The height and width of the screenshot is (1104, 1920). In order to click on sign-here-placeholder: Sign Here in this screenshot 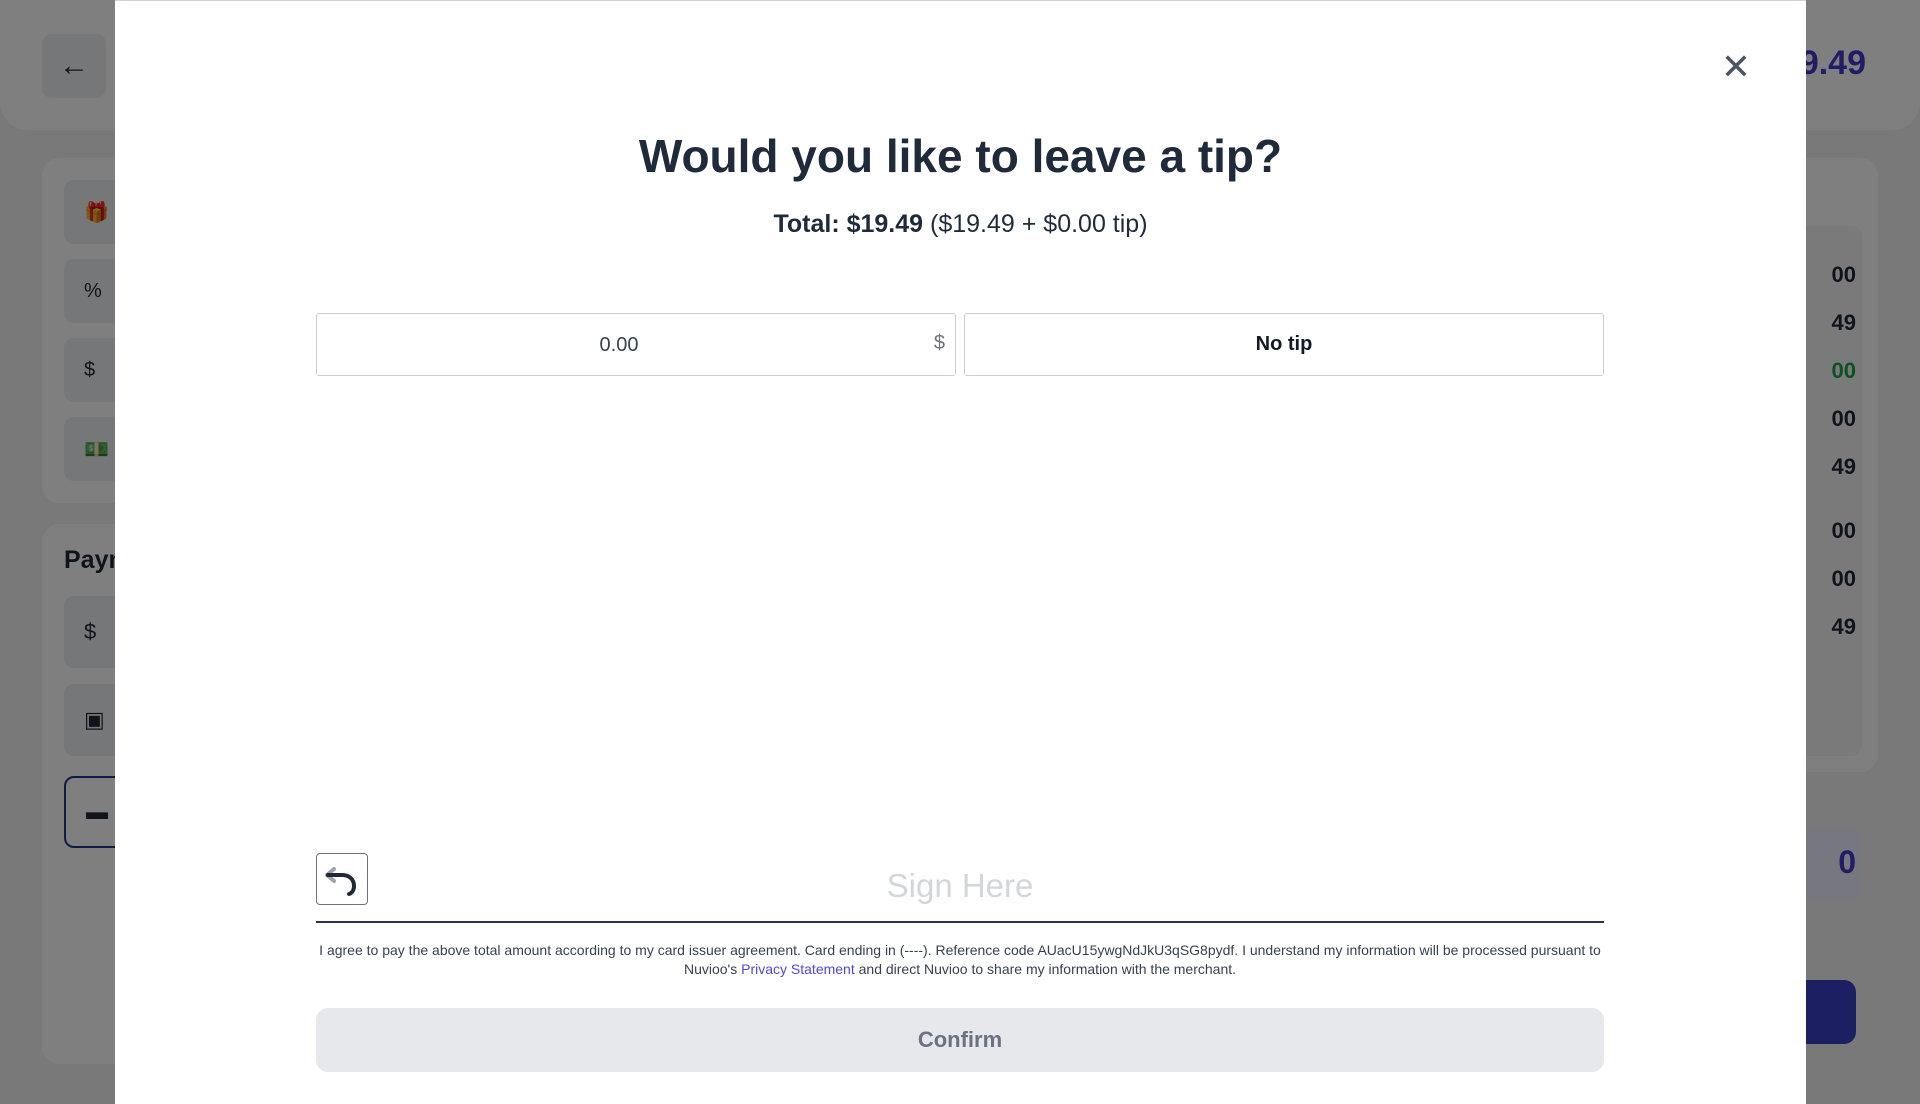, I will do `click(960, 885)`.